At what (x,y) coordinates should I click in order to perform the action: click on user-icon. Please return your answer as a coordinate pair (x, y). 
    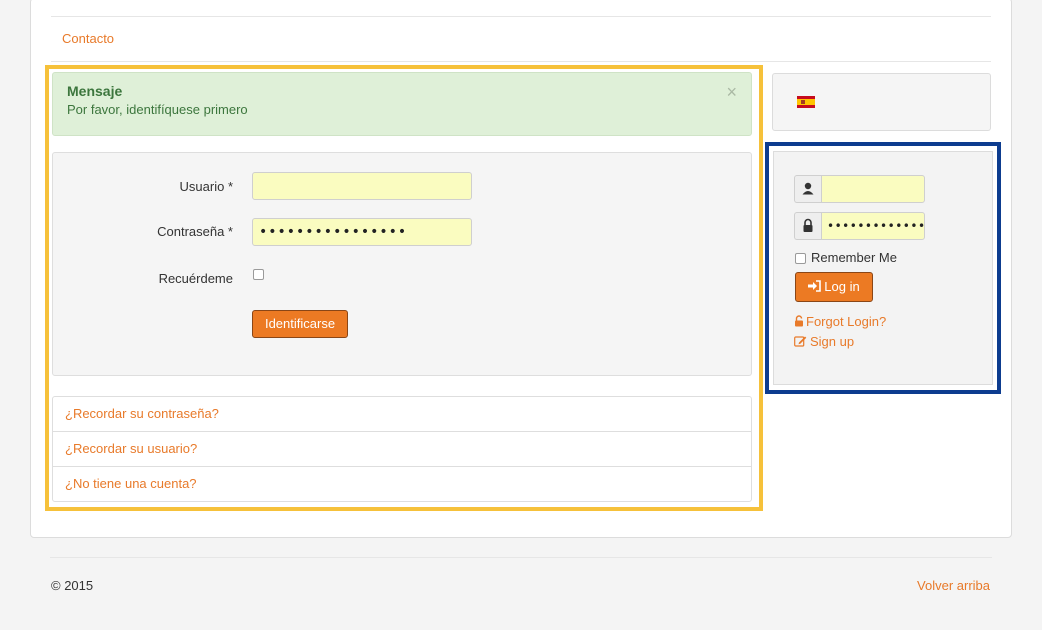
    Looking at the image, I should click on (808, 189).